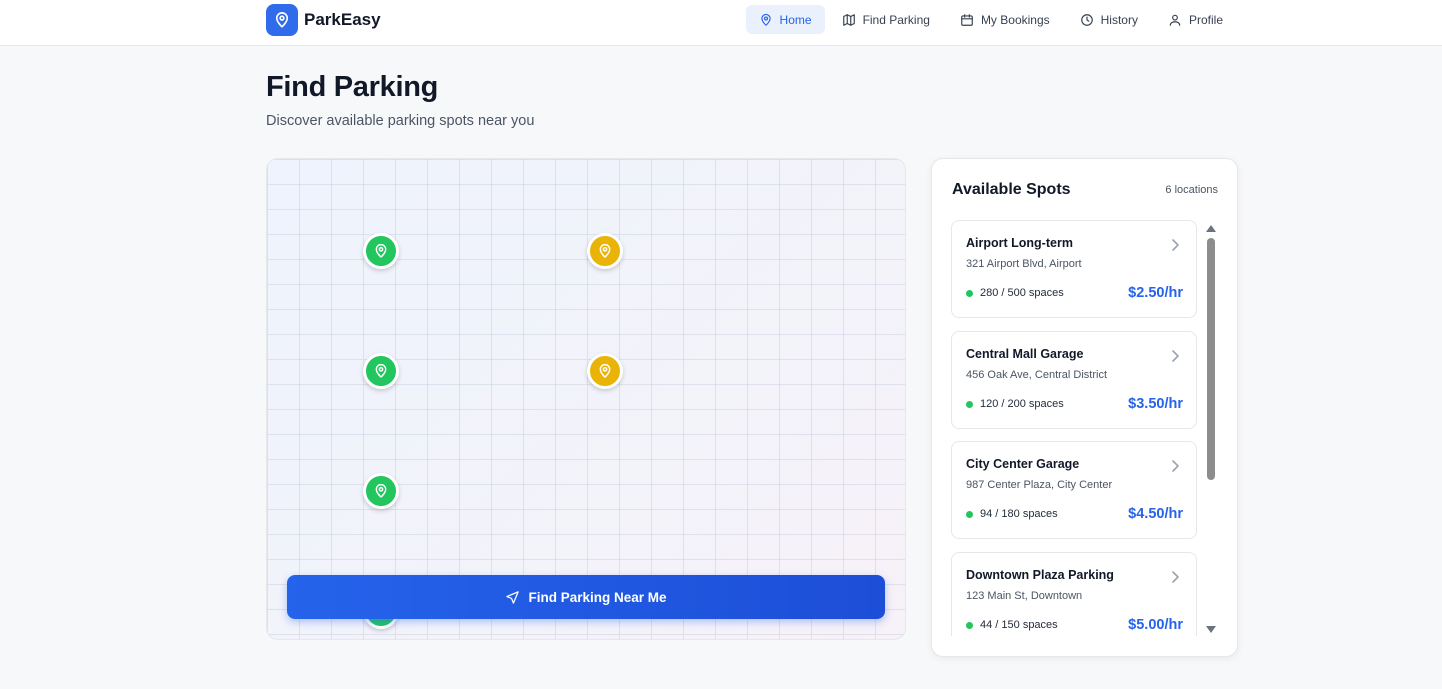 The image size is (1442, 689). I want to click on brand: ParkEasy, so click(323, 20).